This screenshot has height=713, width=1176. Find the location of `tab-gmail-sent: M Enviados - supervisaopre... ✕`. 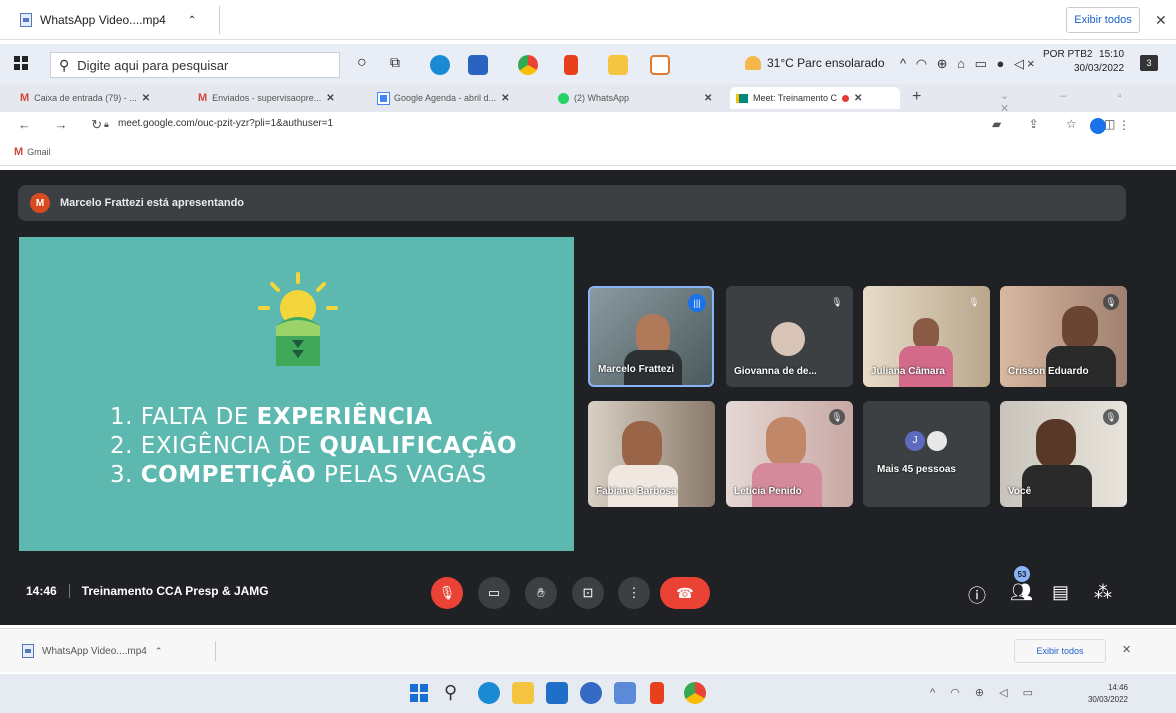

tab-gmail-sent: M Enviados - supervisaopre... ✕ is located at coordinates (278, 98).